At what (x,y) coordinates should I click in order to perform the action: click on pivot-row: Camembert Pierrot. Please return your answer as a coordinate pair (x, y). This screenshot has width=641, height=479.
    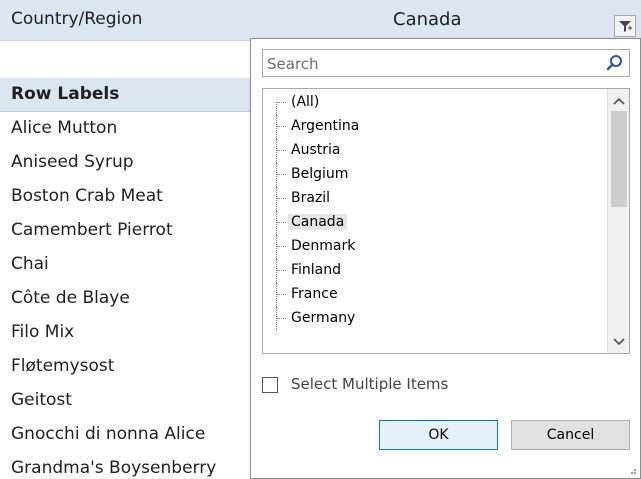
    Looking at the image, I should click on (92, 230).